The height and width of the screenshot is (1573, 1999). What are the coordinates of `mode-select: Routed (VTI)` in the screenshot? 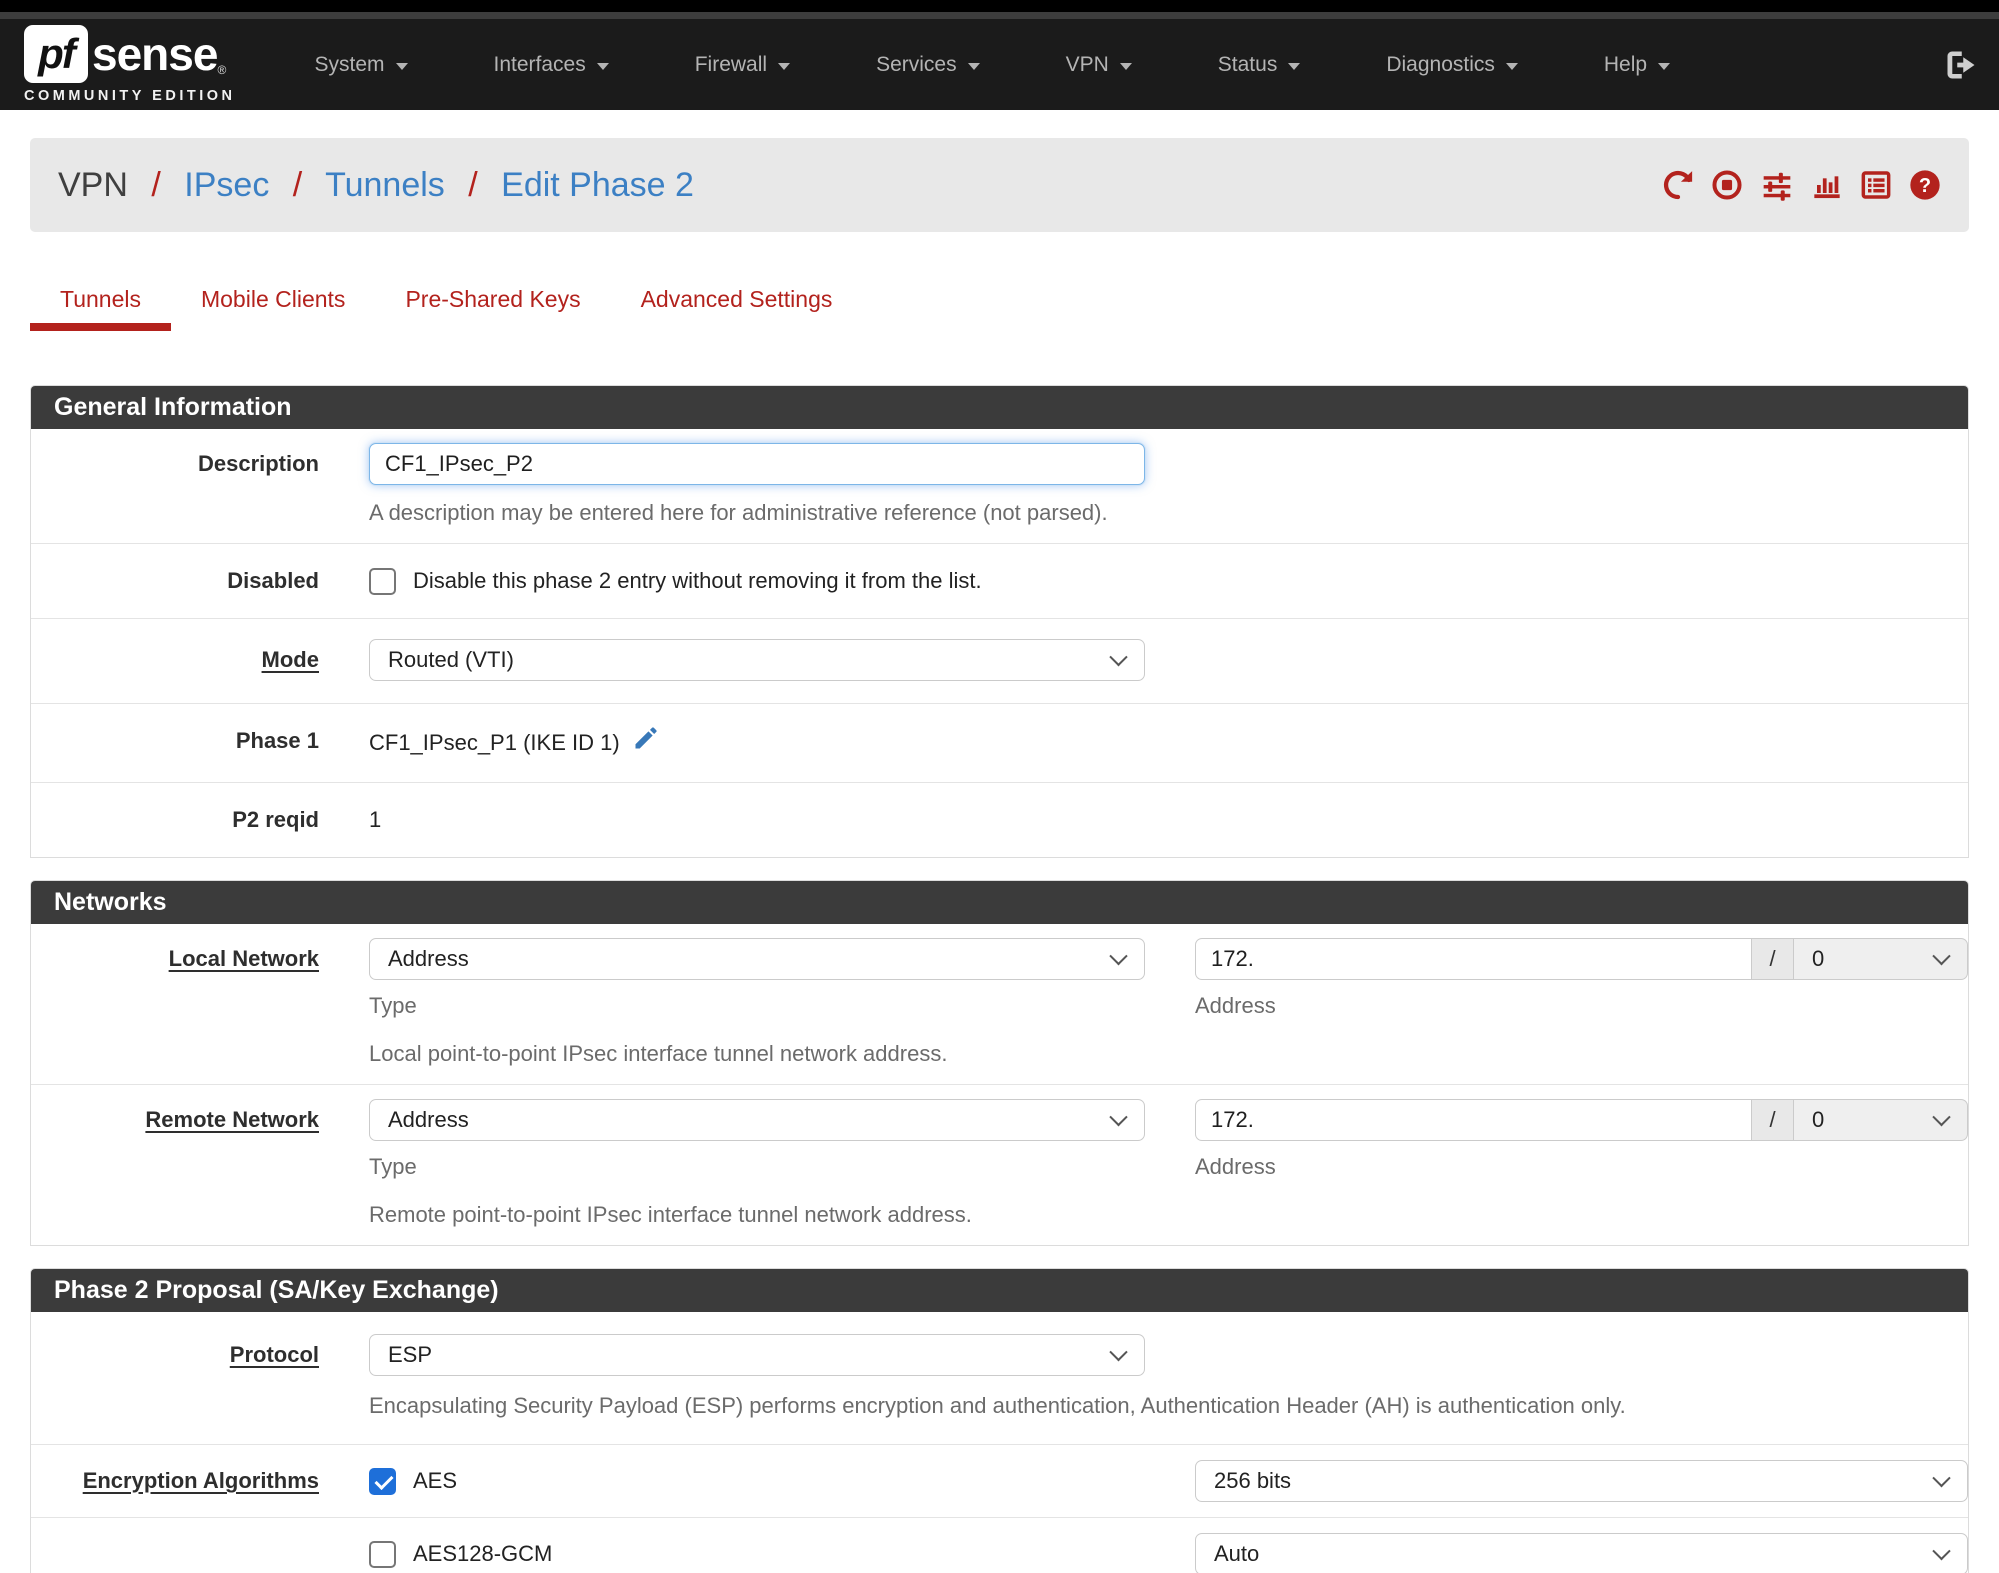 It's located at (757, 660).